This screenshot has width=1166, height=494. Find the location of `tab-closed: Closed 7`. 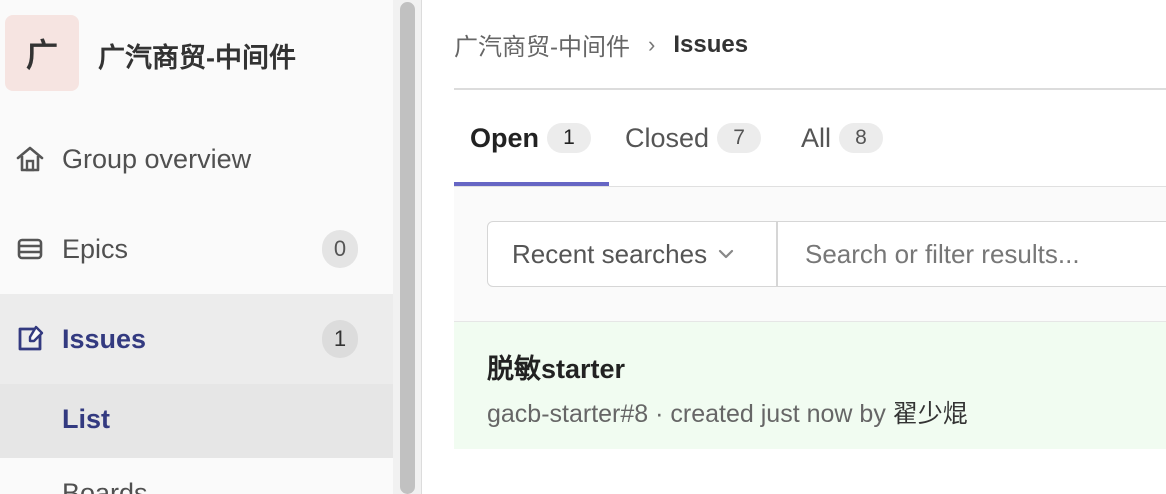

tab-closed: Closed 7 is located at coordinates (693, 138).